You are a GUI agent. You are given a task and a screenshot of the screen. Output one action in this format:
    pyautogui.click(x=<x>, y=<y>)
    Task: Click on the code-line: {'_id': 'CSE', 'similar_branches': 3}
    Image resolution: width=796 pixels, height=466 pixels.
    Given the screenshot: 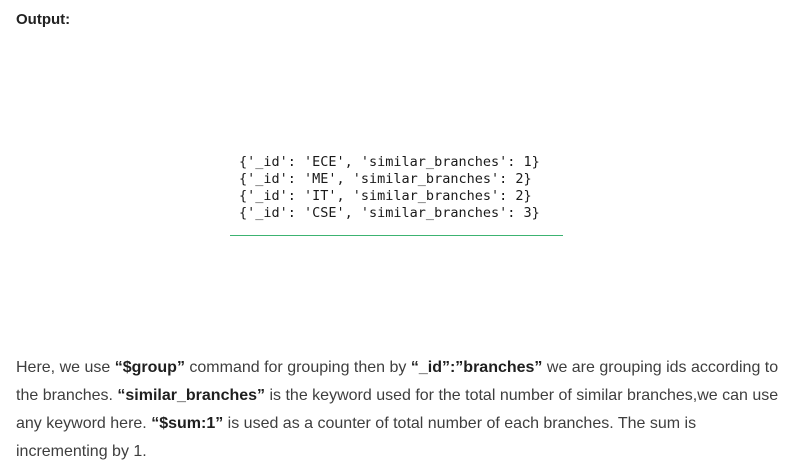 What is the action you would take?
    pyautogui.click(x=389, y=213)
    